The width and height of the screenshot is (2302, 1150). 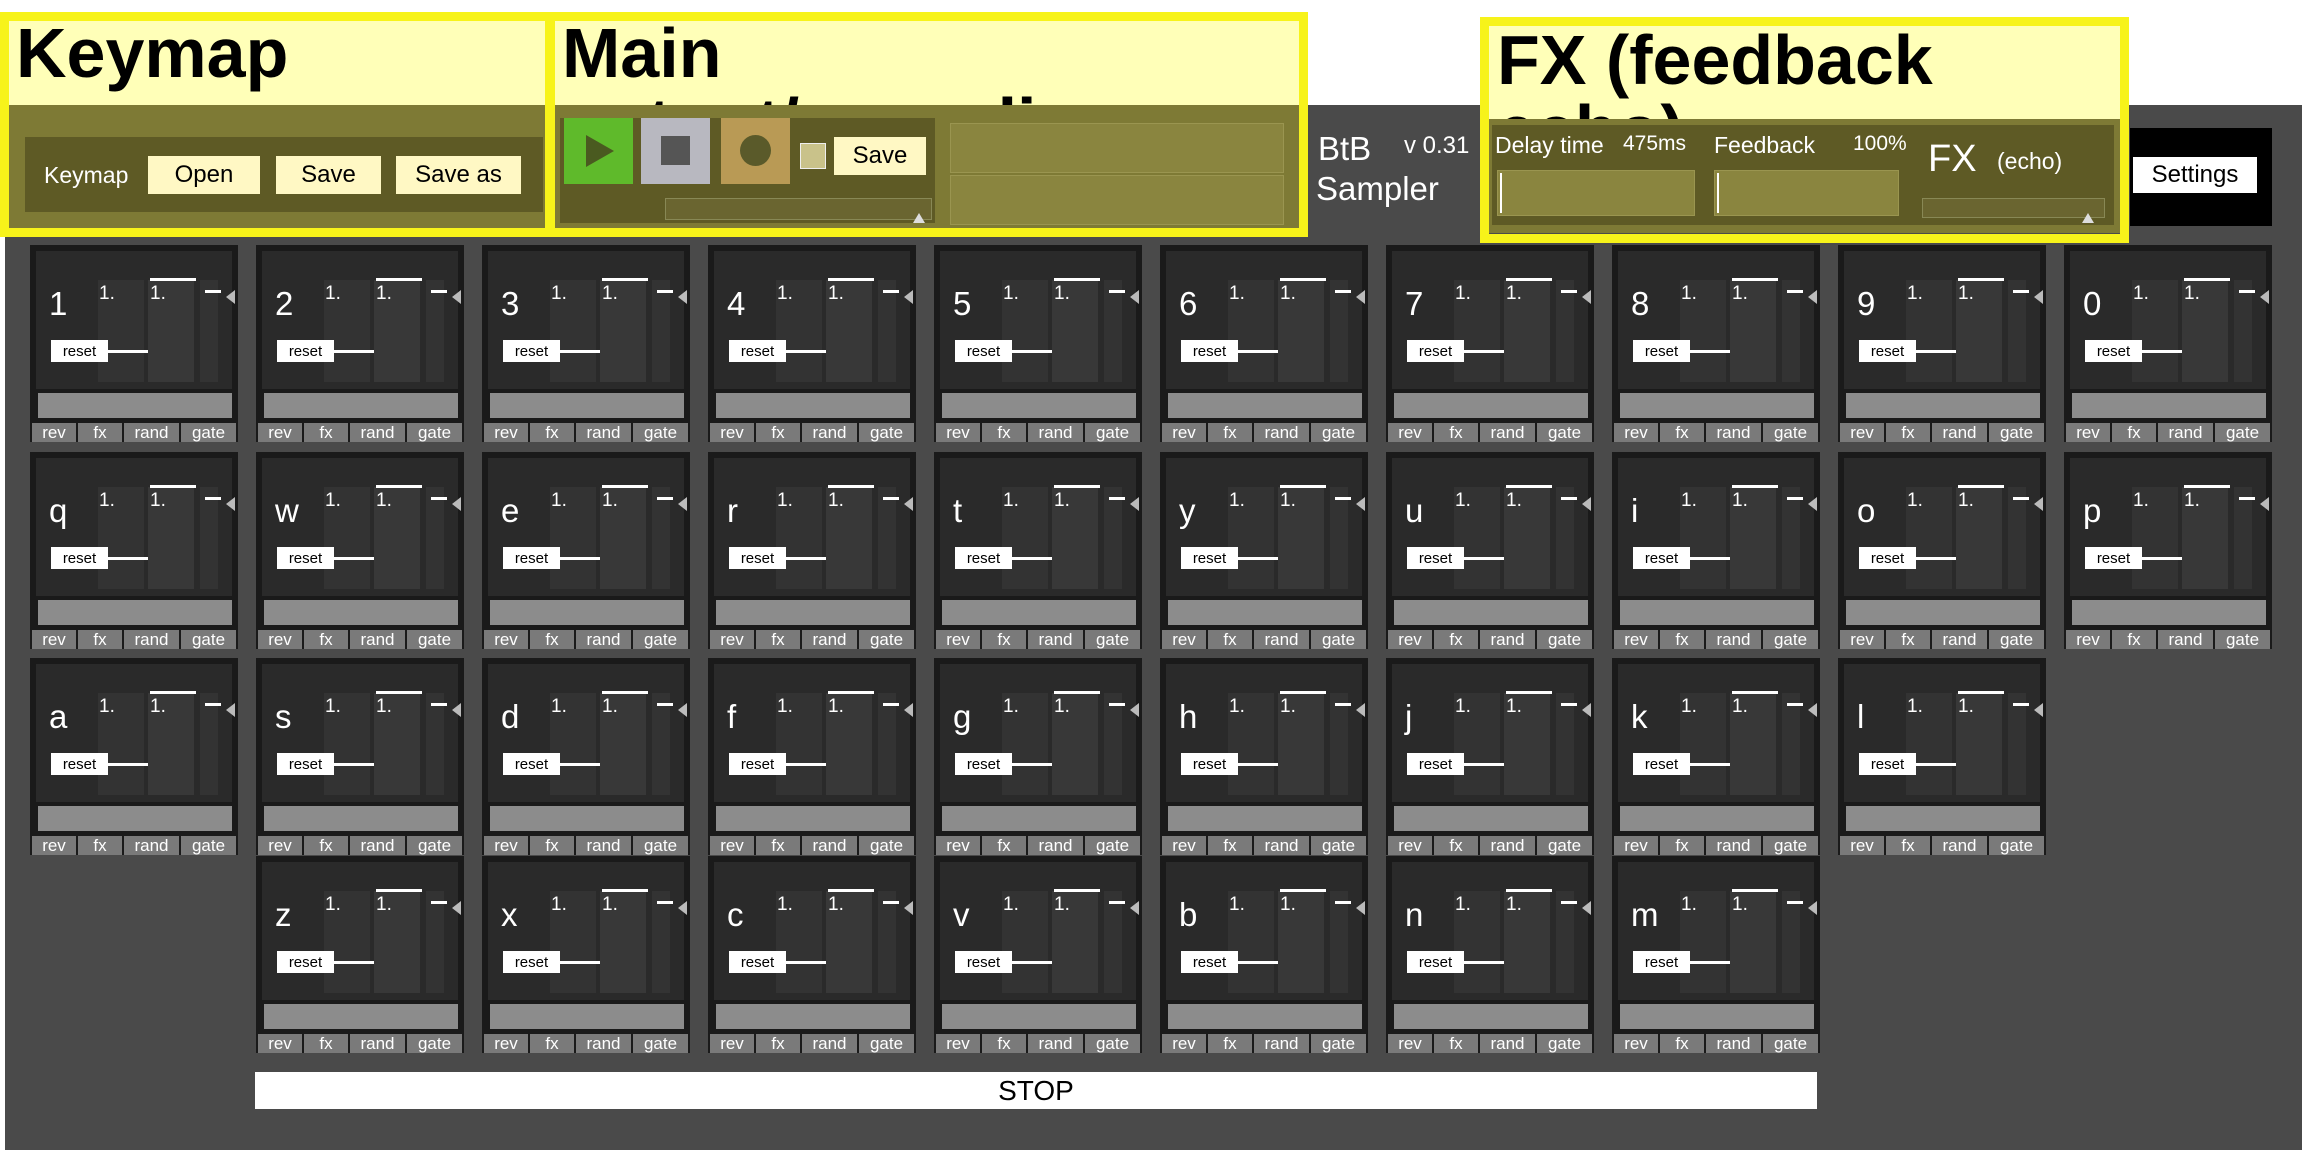 What do you see at coordinates (360, 954) in the screenshot?
I see `sample-slot-z: z 1. 1. reset rev fx rand gate` at bounding box center [360, 954].